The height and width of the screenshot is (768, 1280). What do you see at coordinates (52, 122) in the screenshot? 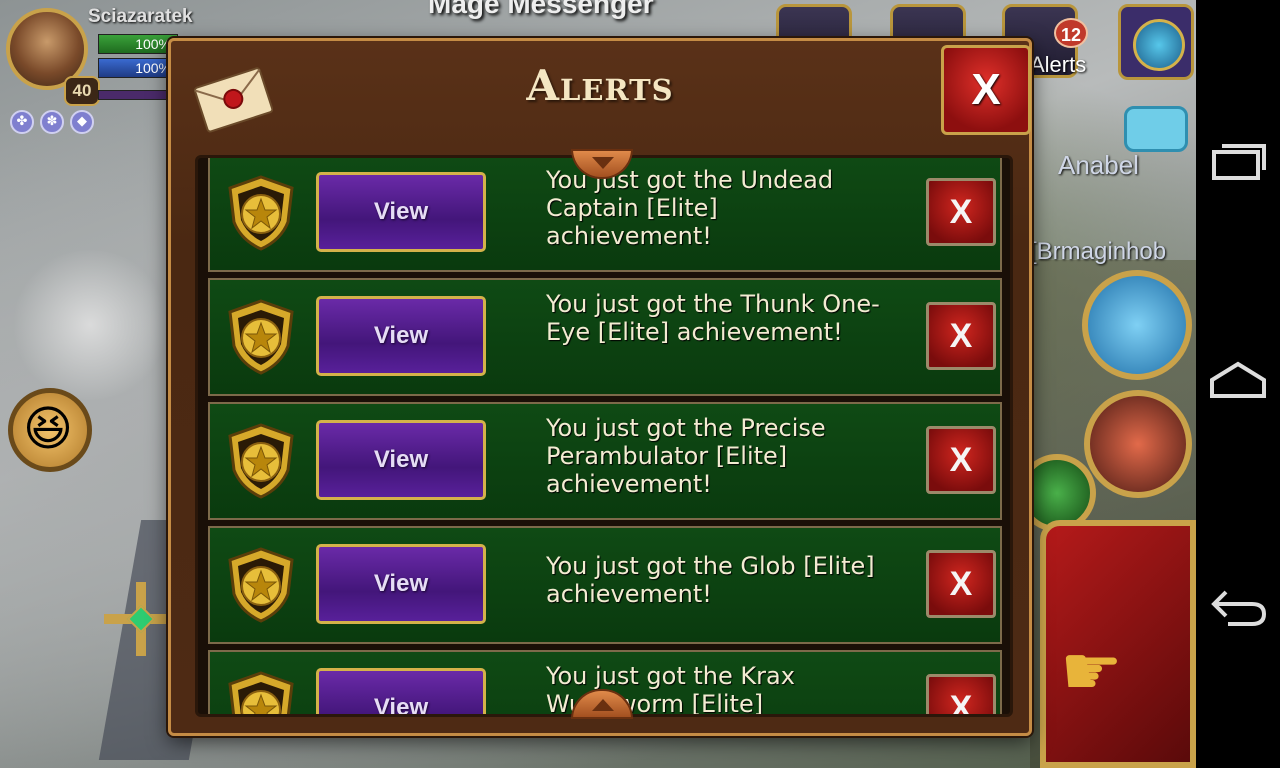
I see `paw-icon: ✽` at bounding box center [52, 122].